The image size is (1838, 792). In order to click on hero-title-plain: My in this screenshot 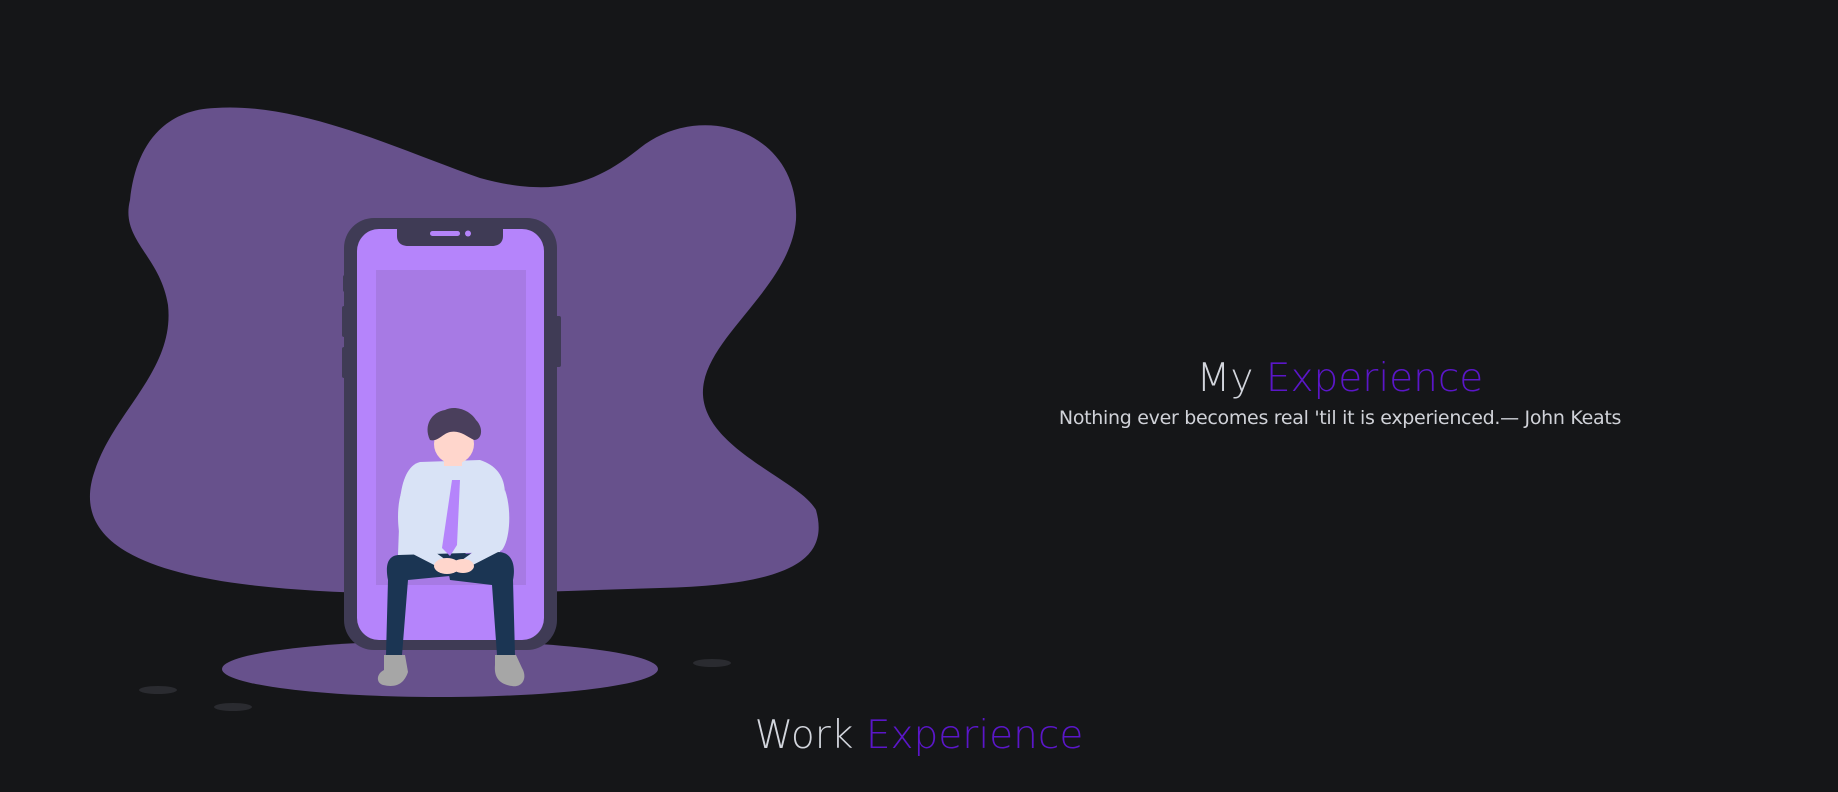, I will do `click(1225, 378)`.